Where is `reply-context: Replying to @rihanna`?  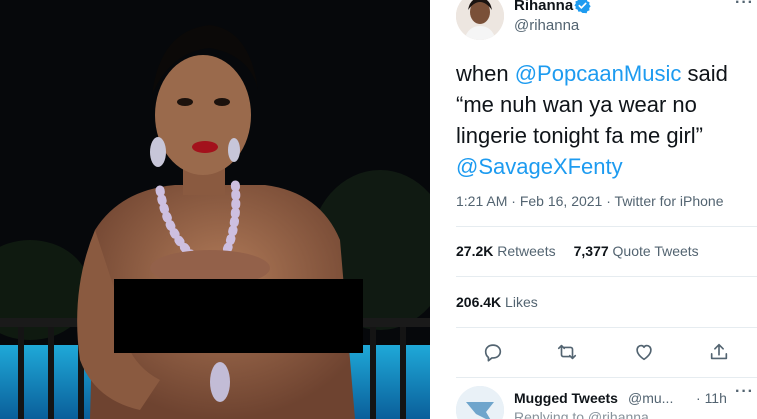
reply-context: Replying to @rihanna is located at coordinates (581, 414).